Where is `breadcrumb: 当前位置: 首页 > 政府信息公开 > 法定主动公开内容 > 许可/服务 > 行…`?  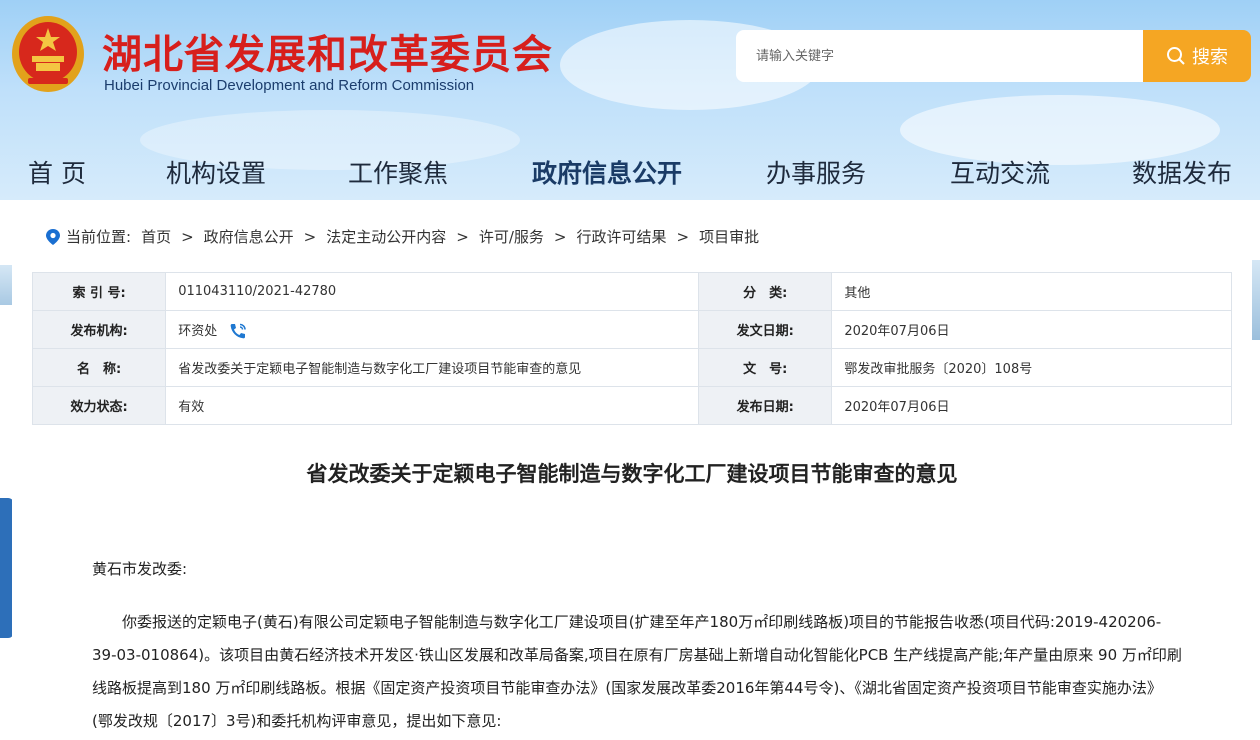 breadcrumb: 当前位置: 首页 > 政府信息公开 > 法定主动公开内容 > 许可/服务 > 行… is located at coordinates (402, 236).